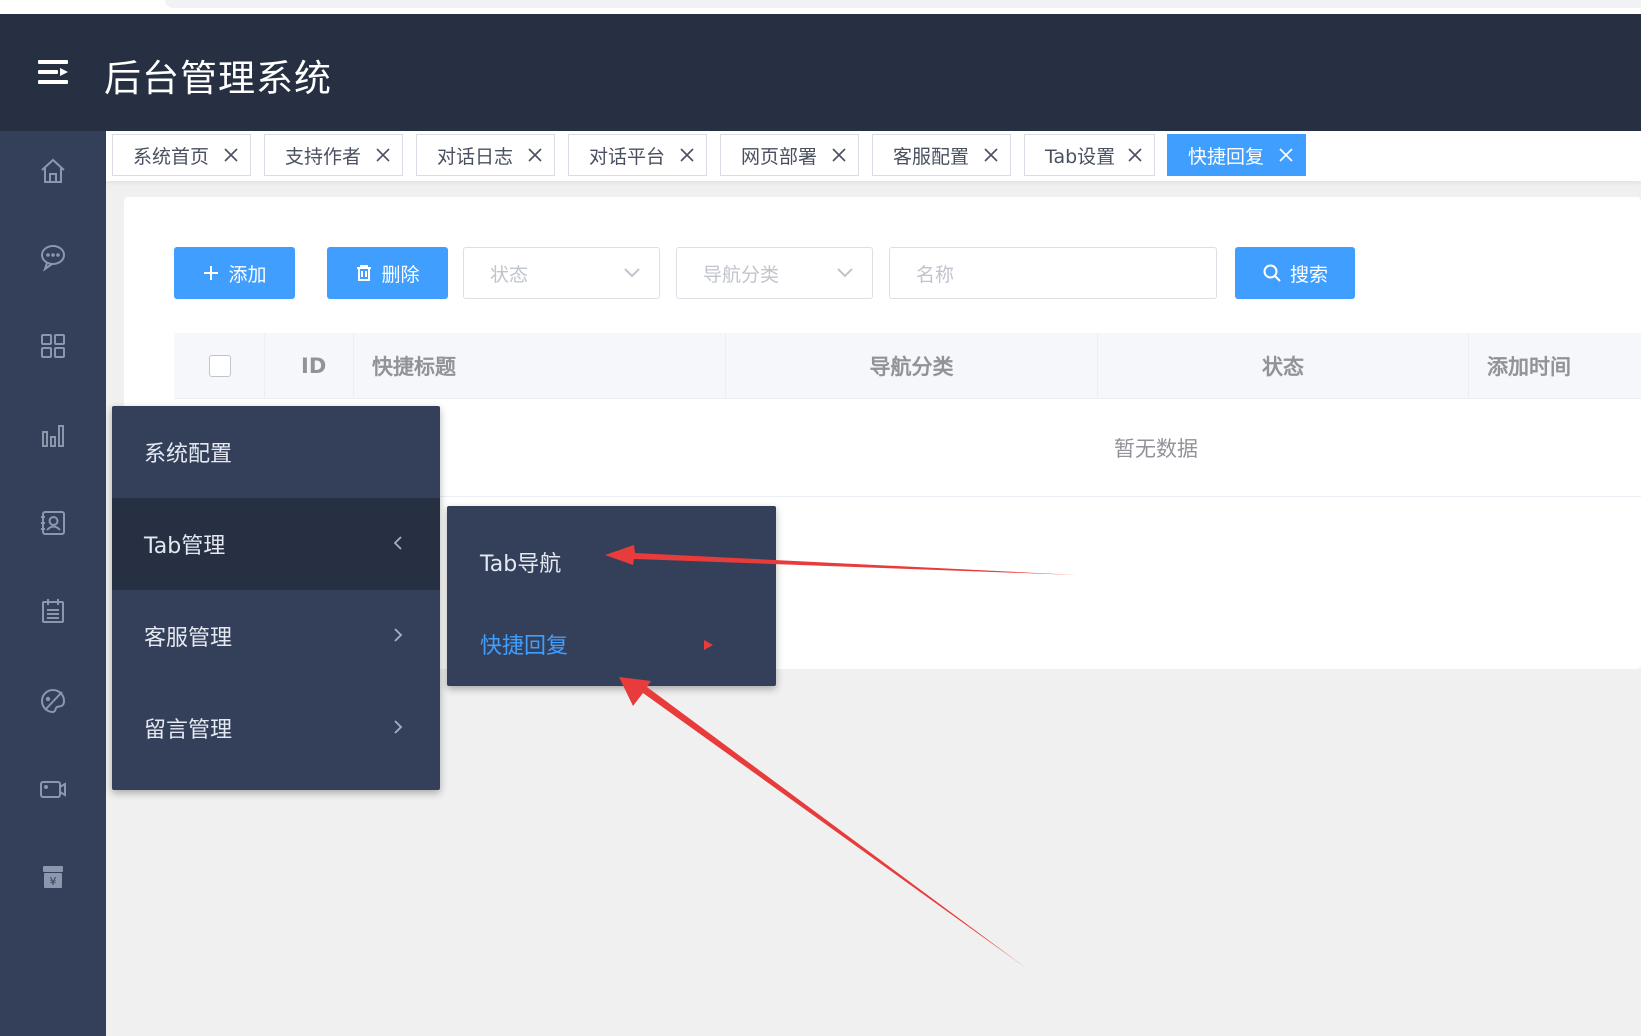 Image resolution: width=1641 pixels, height=1036 pixels. Describe the element at coordinates (509, 274) in the screenshot. I see `status-select-placeholder: 状态` at that location.